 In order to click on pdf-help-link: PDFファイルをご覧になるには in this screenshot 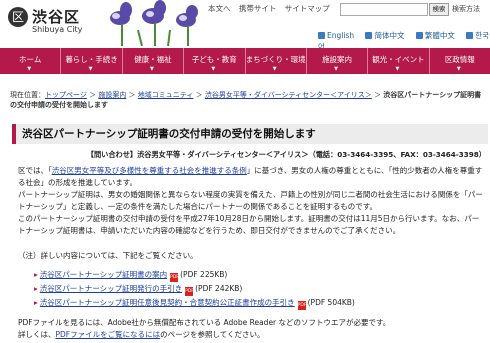, I will do `click(108, 334)`.